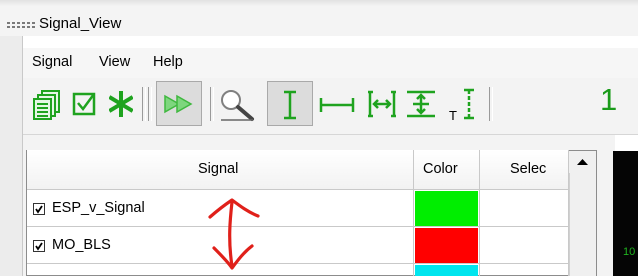 This screenshot has height=276, width=638. I want to click on column-header-color: Color, so click(447, 170).